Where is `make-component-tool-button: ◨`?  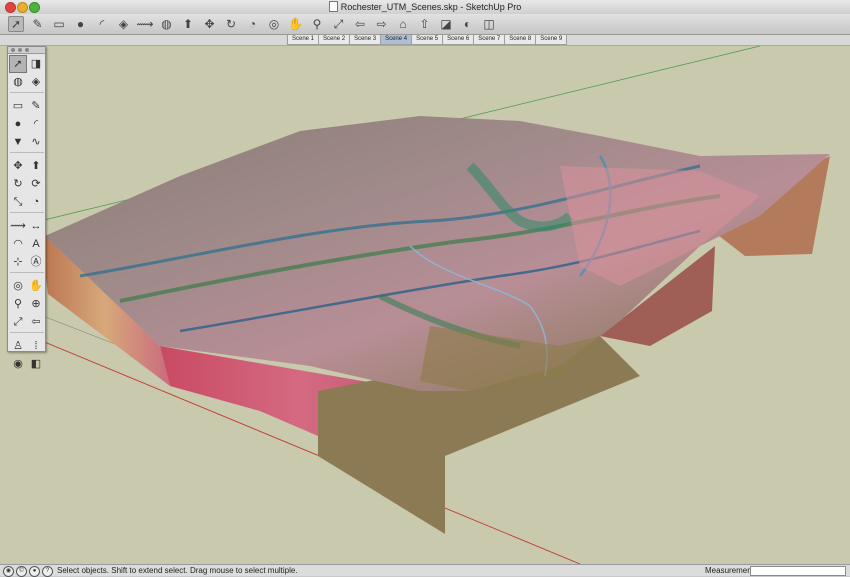
make-component-tool-button: ◨ is located at coordinates (36, 64).